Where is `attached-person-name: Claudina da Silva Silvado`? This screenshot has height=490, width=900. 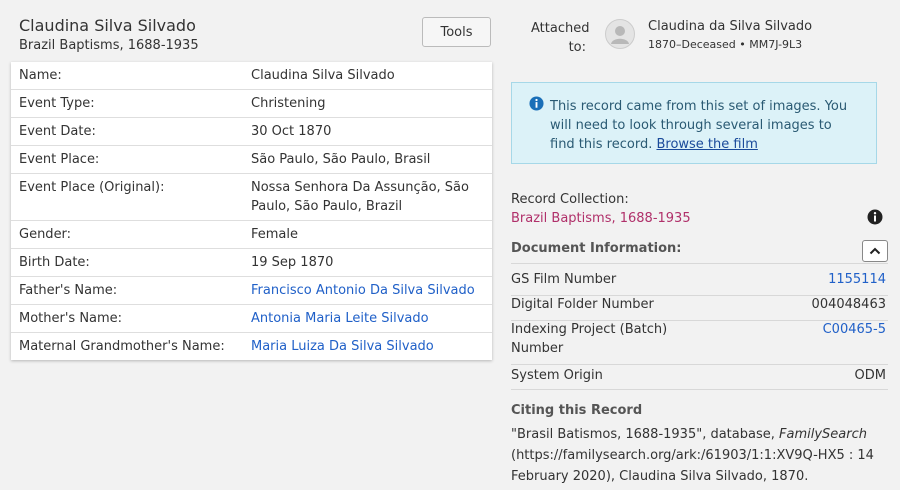 attached-person-name: Claudina da Silva Silvado is located at coordinates (730, 26).